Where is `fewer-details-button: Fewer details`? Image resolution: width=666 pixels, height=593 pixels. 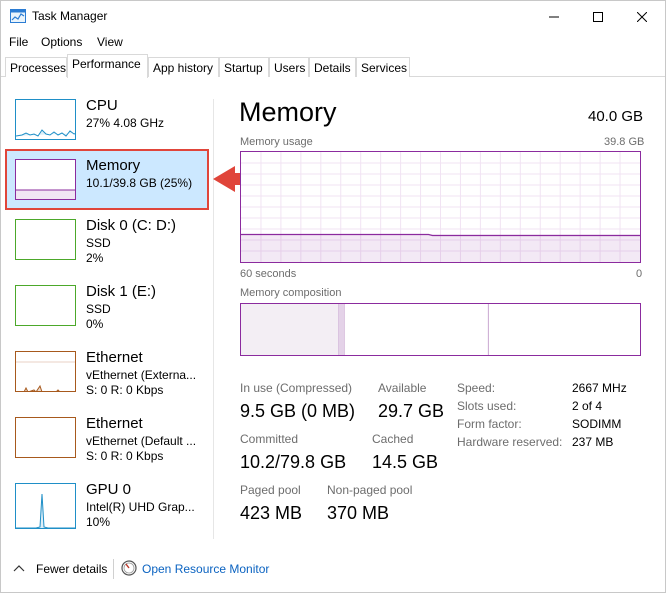 fewer-details-button: Fewer details is located at coordinates (71, 569).